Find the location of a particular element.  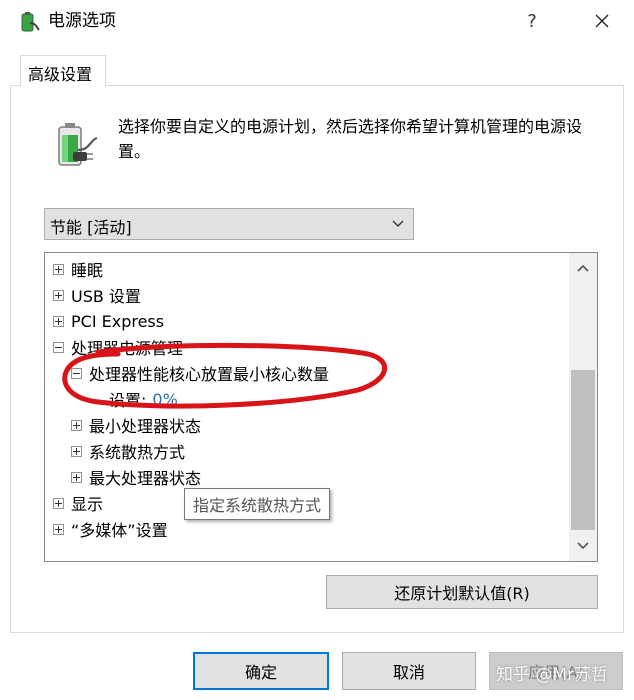

tree-item-multimedia: “多媒体”设置 is located at coordinates (110, 529).